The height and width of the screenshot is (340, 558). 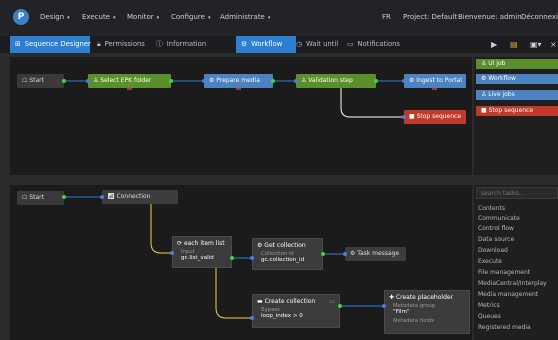 I want to click on node-select-epk-folder: ♙ Select EPK folder, so click(x=129, y=81).